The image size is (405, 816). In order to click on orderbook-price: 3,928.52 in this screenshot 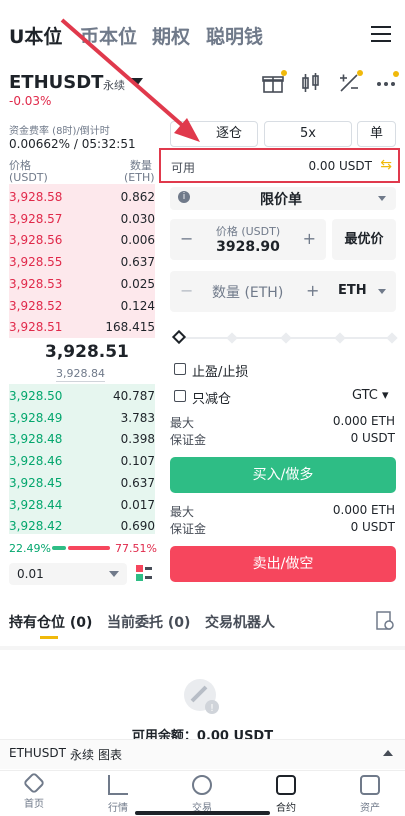, I will do `click(36, 305)`.